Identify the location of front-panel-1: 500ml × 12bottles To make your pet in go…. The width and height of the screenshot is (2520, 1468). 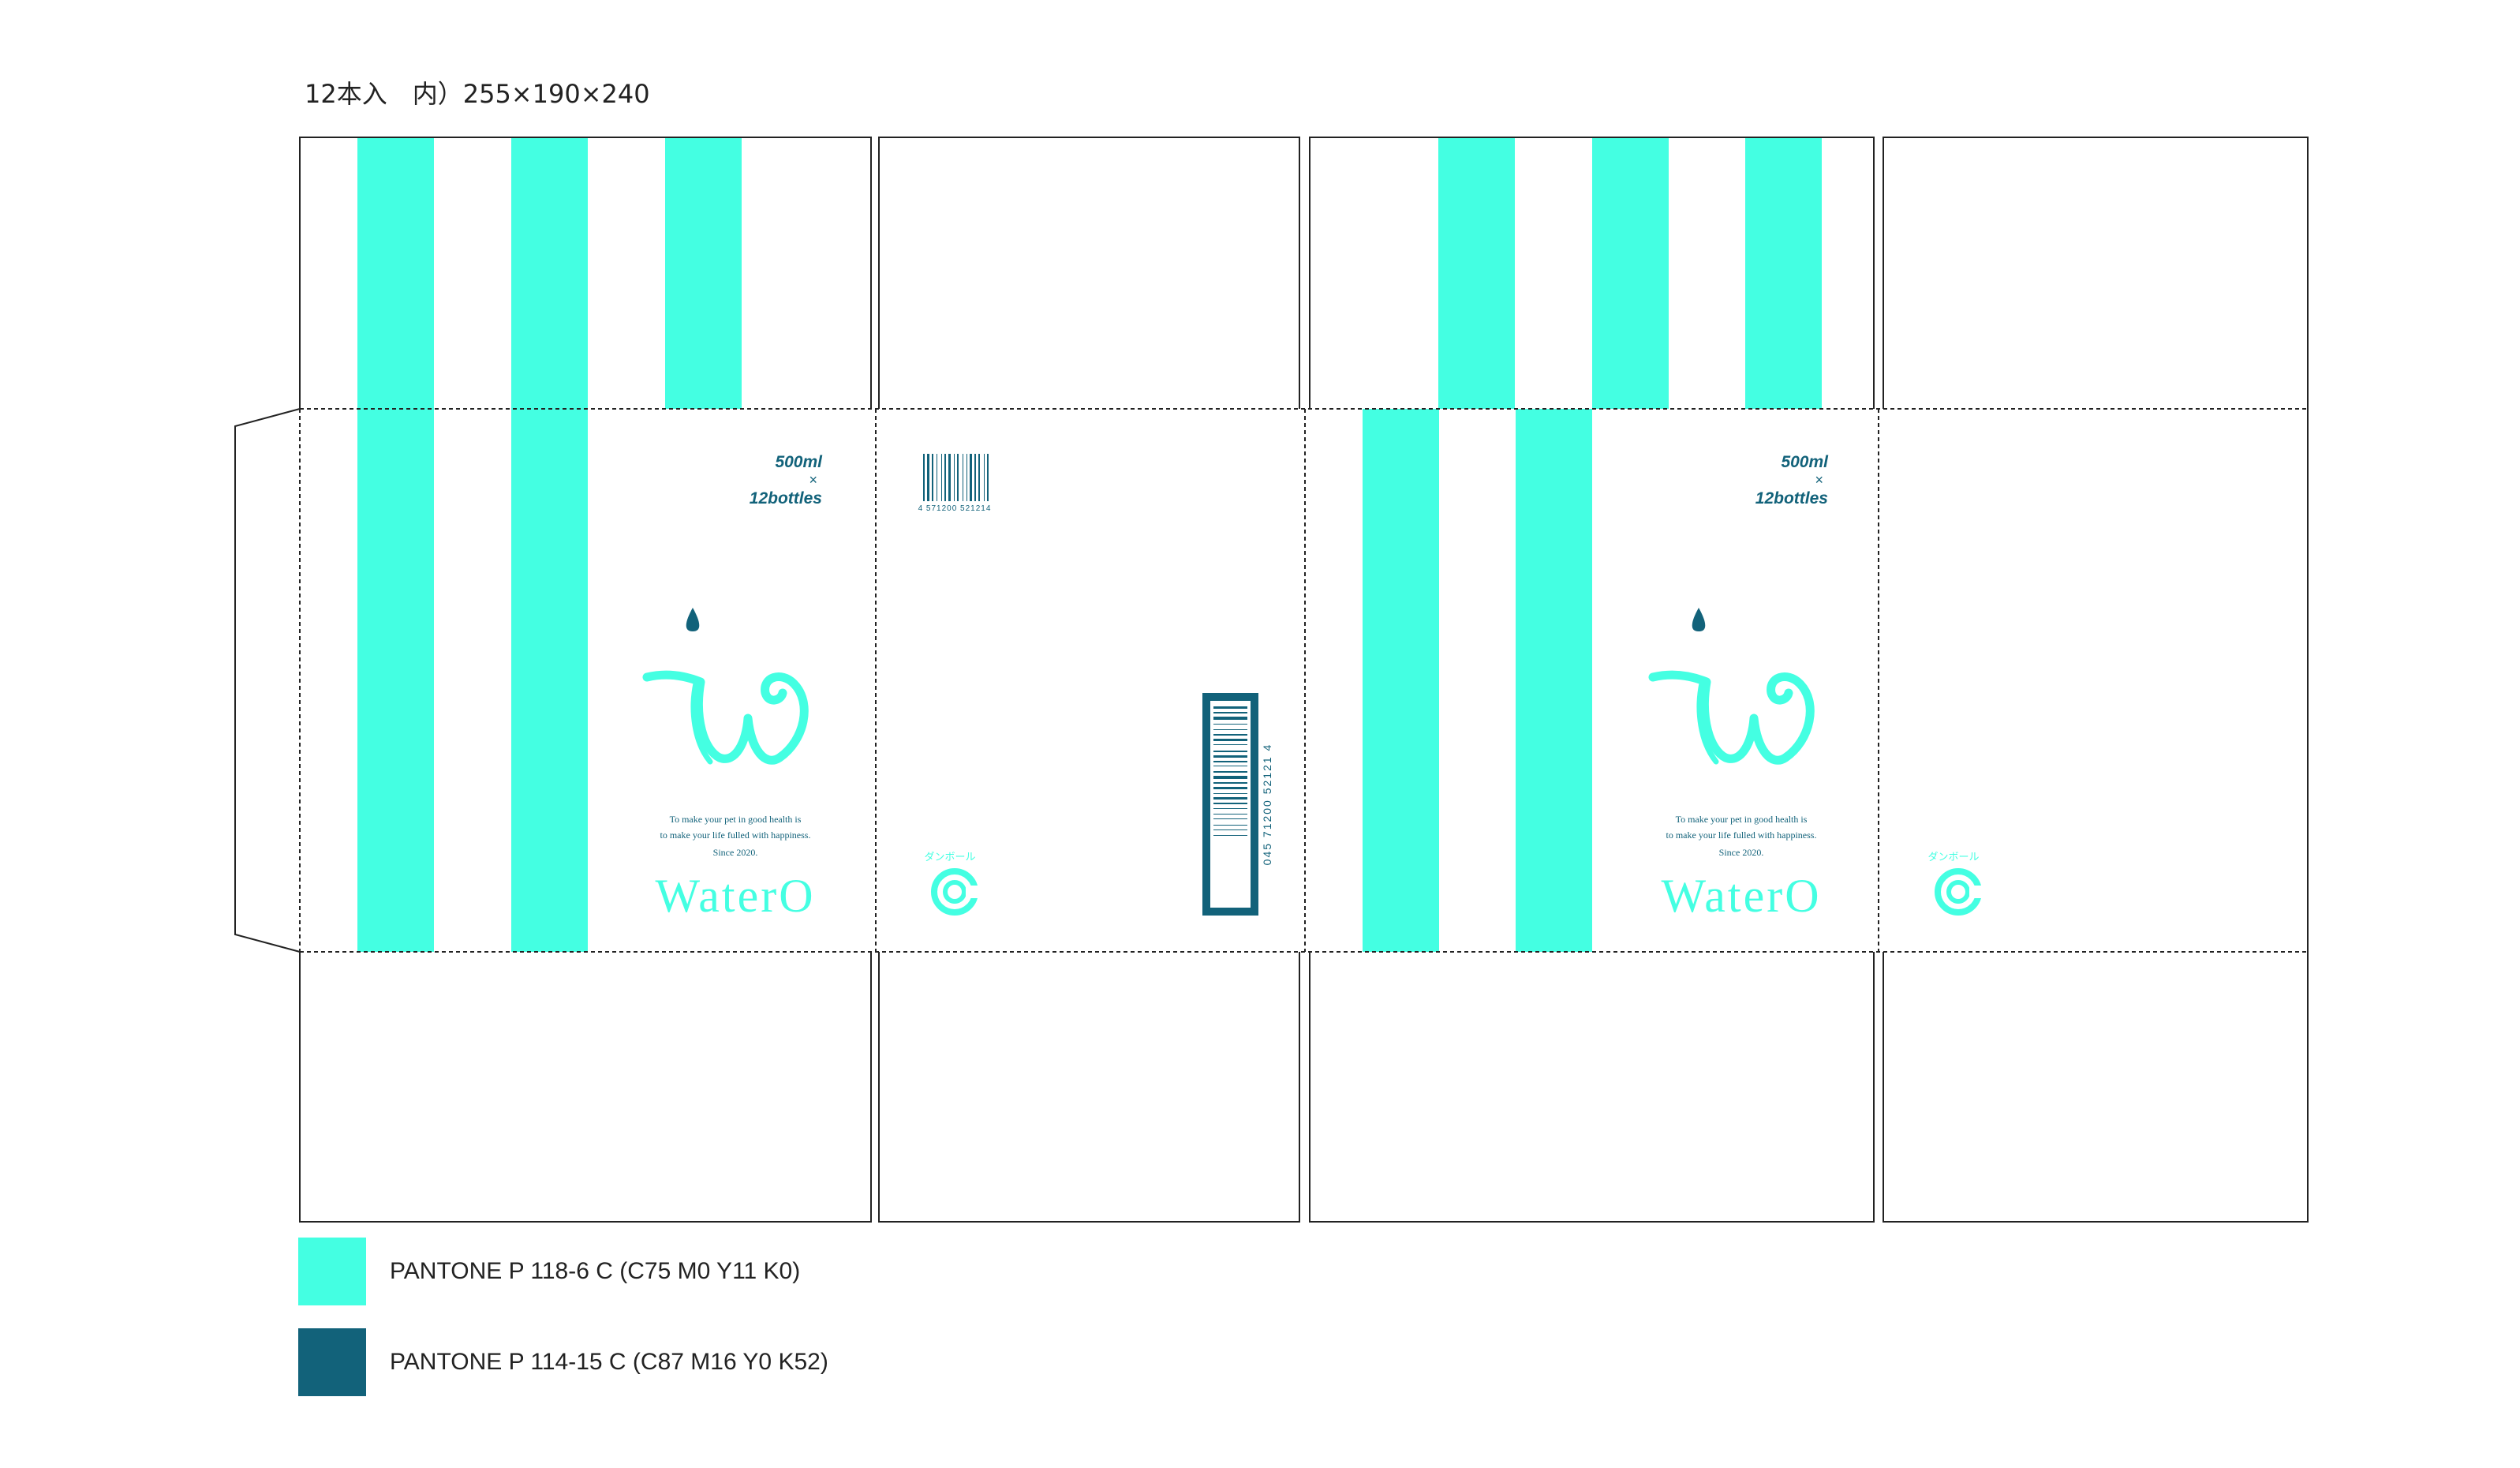
(735, 687).